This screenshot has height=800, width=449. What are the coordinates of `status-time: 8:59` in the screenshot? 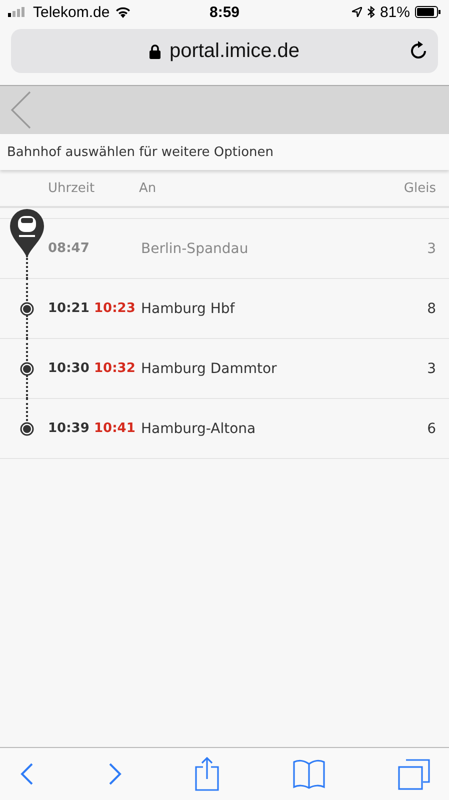 It's located at (224, 12).